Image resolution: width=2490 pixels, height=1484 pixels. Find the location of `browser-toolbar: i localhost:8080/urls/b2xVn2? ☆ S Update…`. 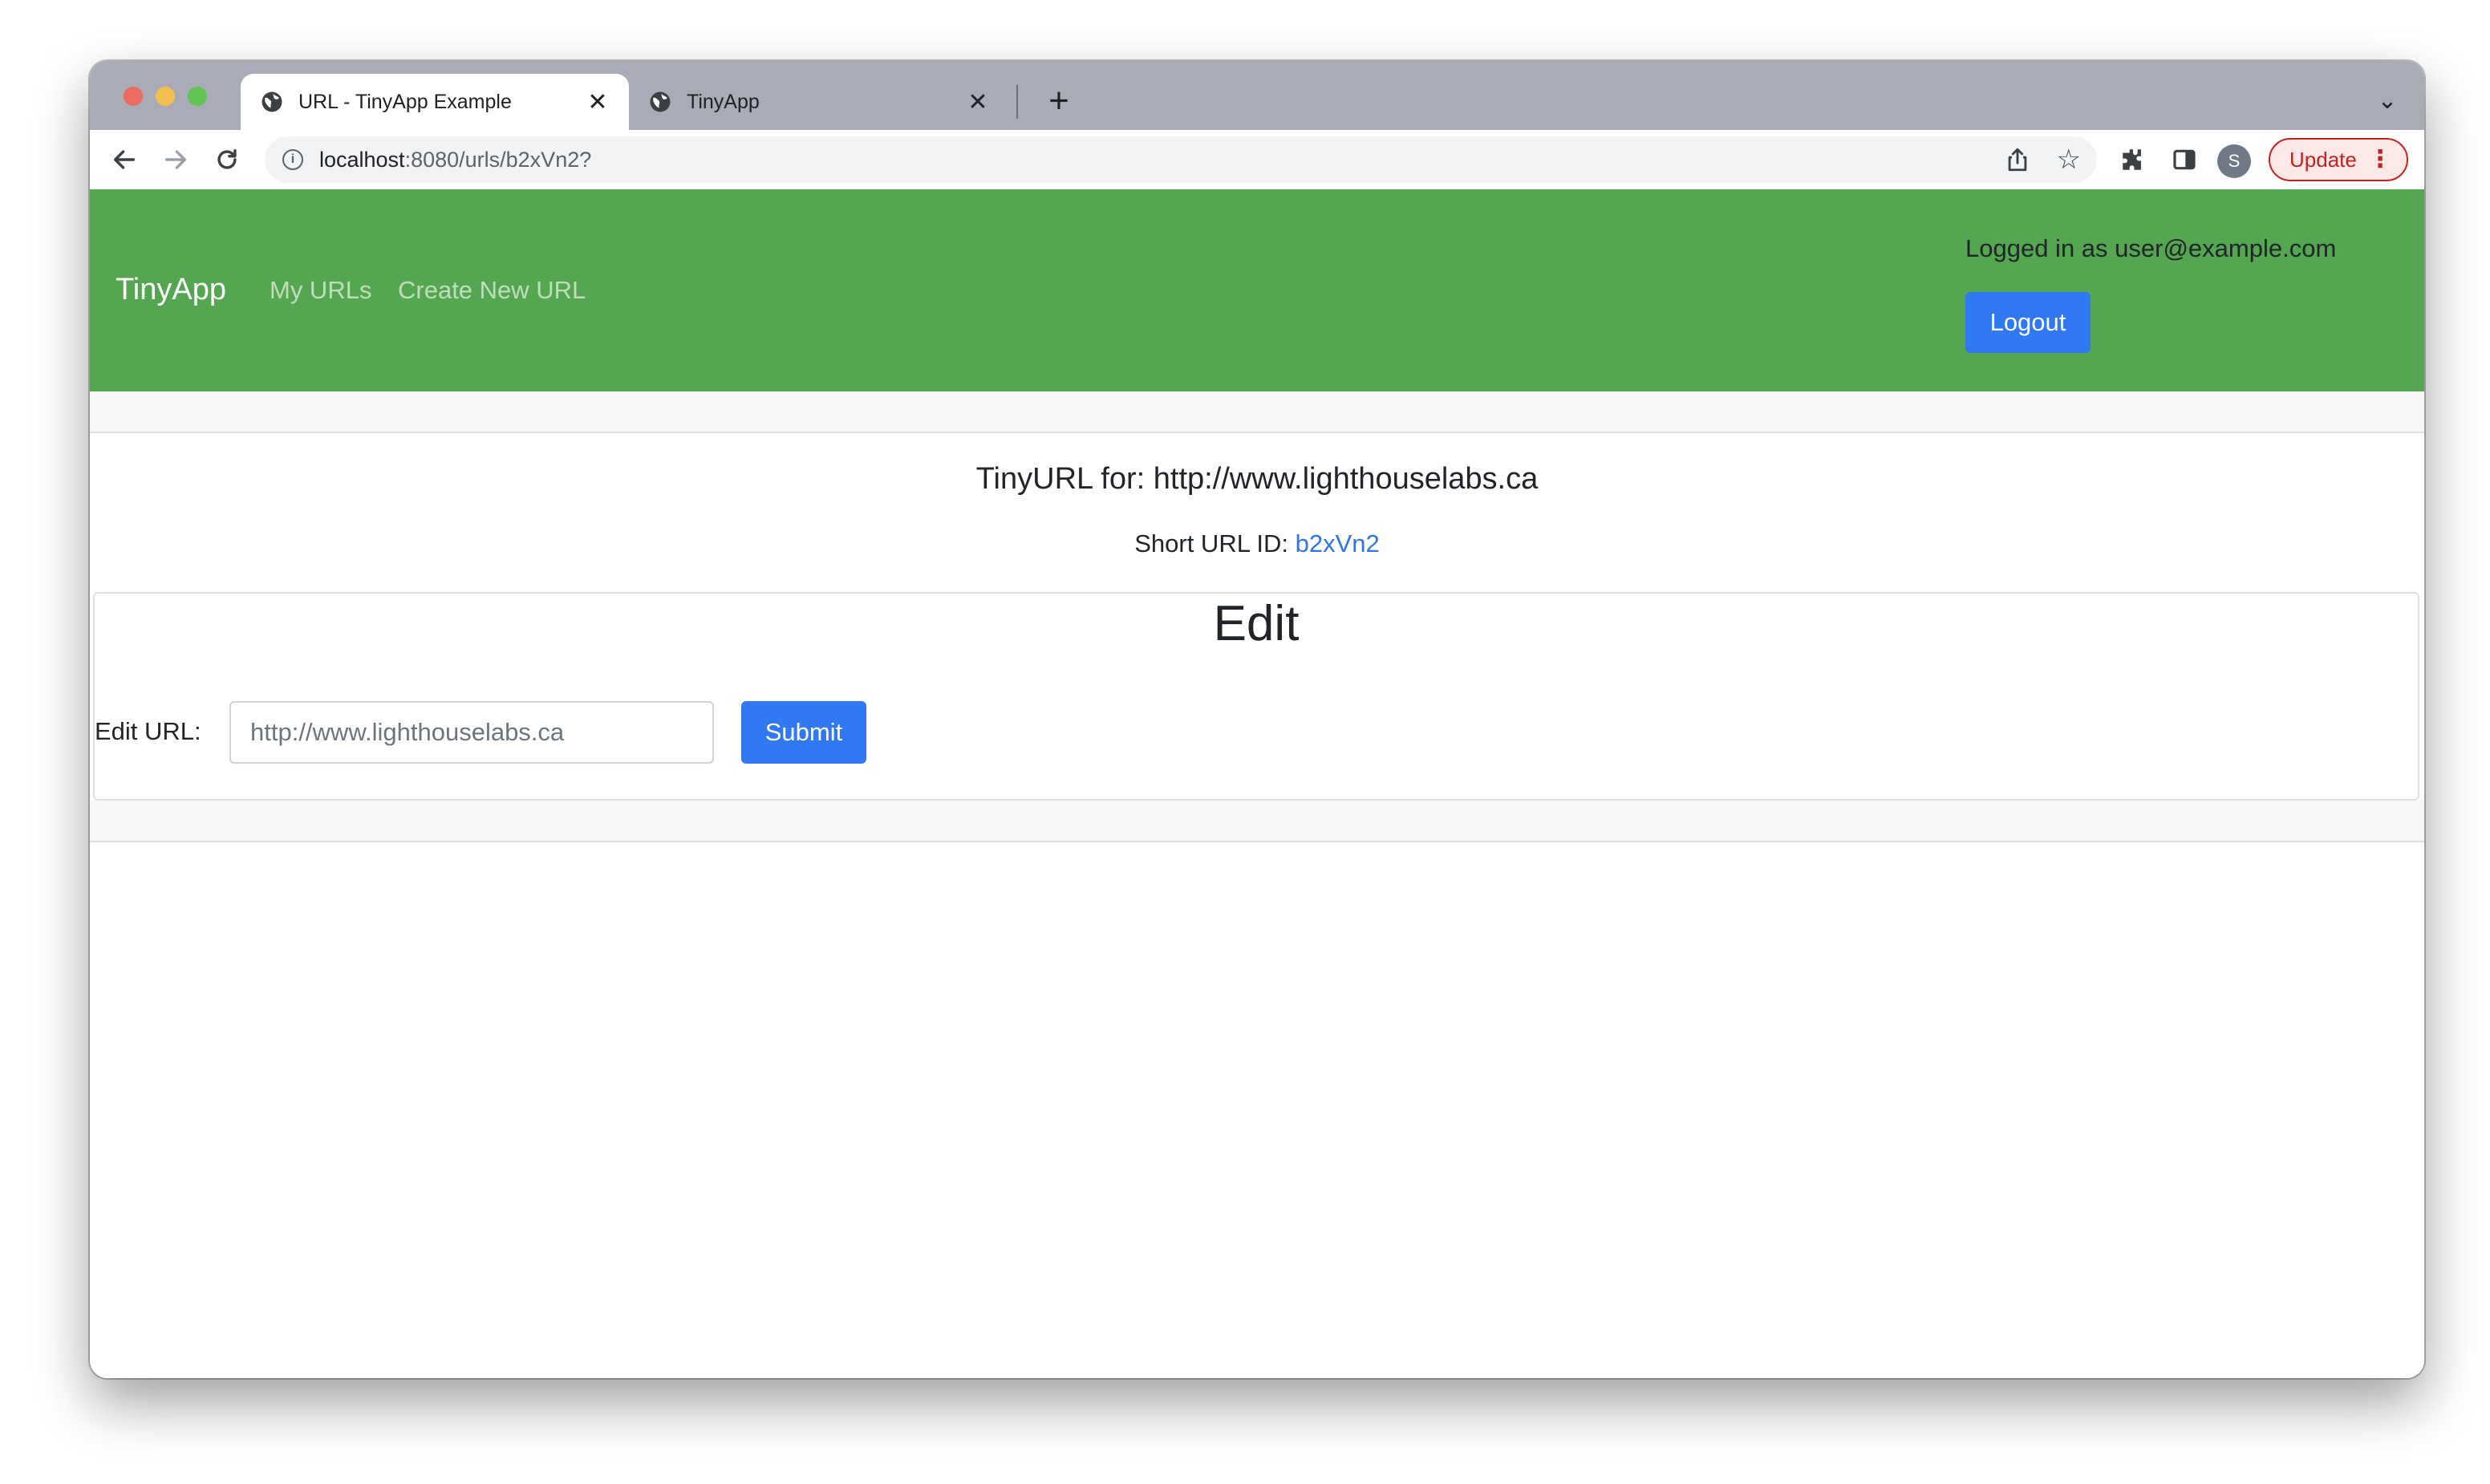

browser-toolbar: i localhost:8080/urls/b2xVn2? ☆ S Update… is located at coordinates (1257, 161).